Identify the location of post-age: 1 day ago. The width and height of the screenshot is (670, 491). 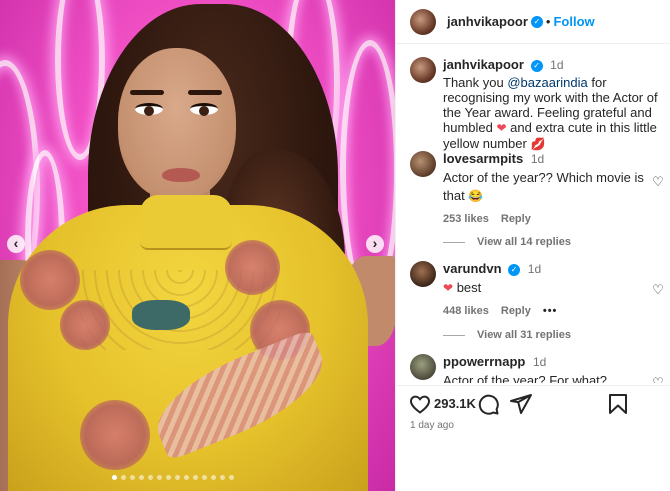
(432, 425).